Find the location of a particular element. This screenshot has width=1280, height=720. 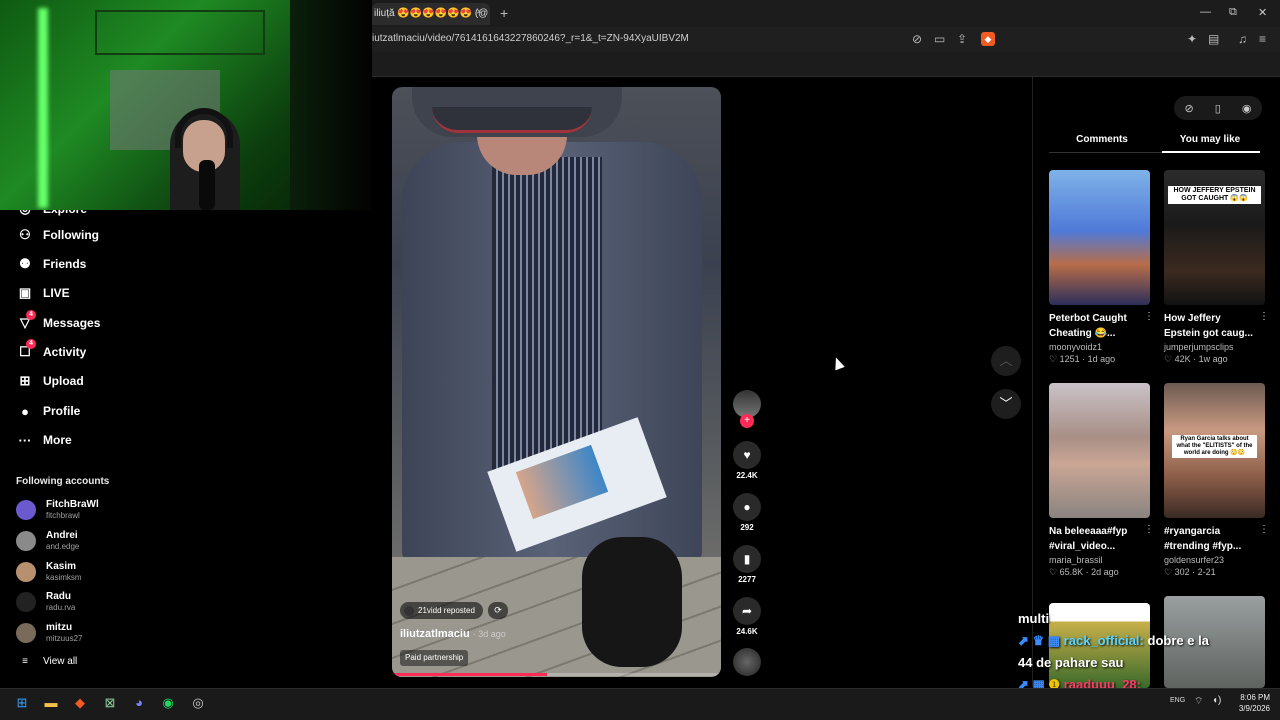

view-all-link: ≡ View all is located at coordinates (46, 661).